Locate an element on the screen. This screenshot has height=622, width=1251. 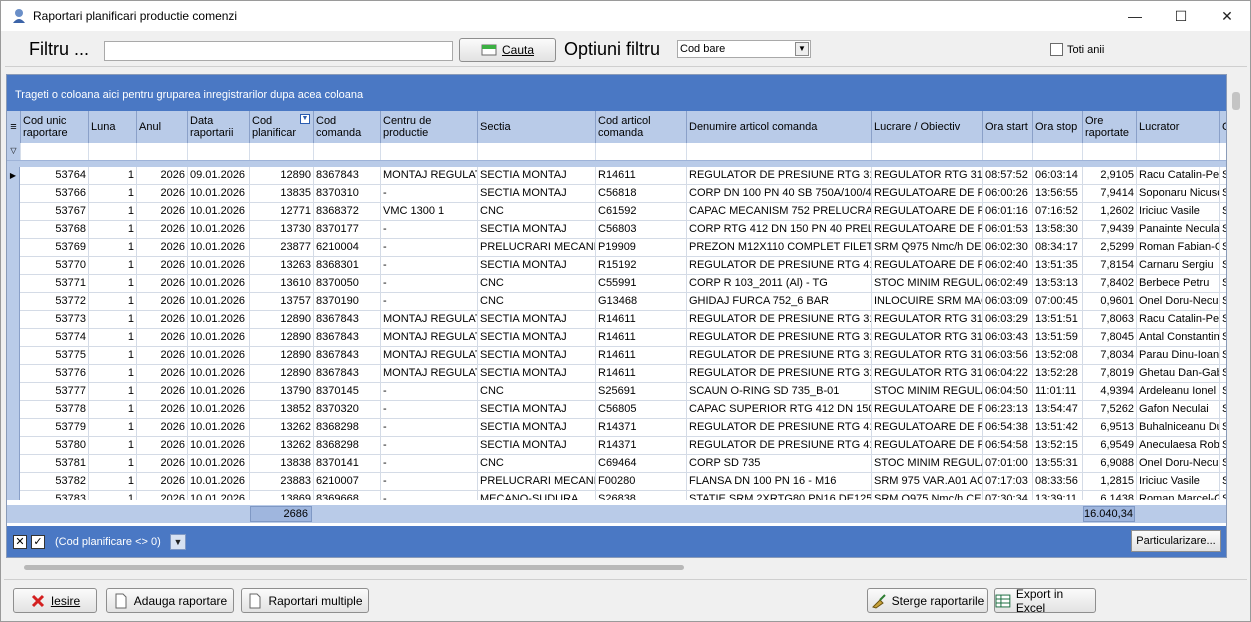
search-button: Cauta is located at coordinates (507, 50).